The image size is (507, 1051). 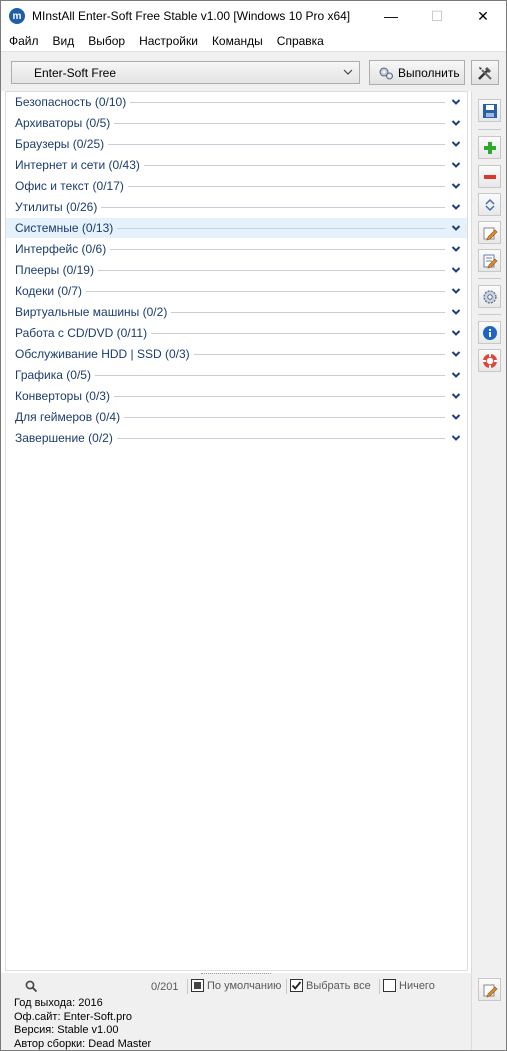 I want to click on category-row: Браузеры (0/25), so click(x=236, y=144).